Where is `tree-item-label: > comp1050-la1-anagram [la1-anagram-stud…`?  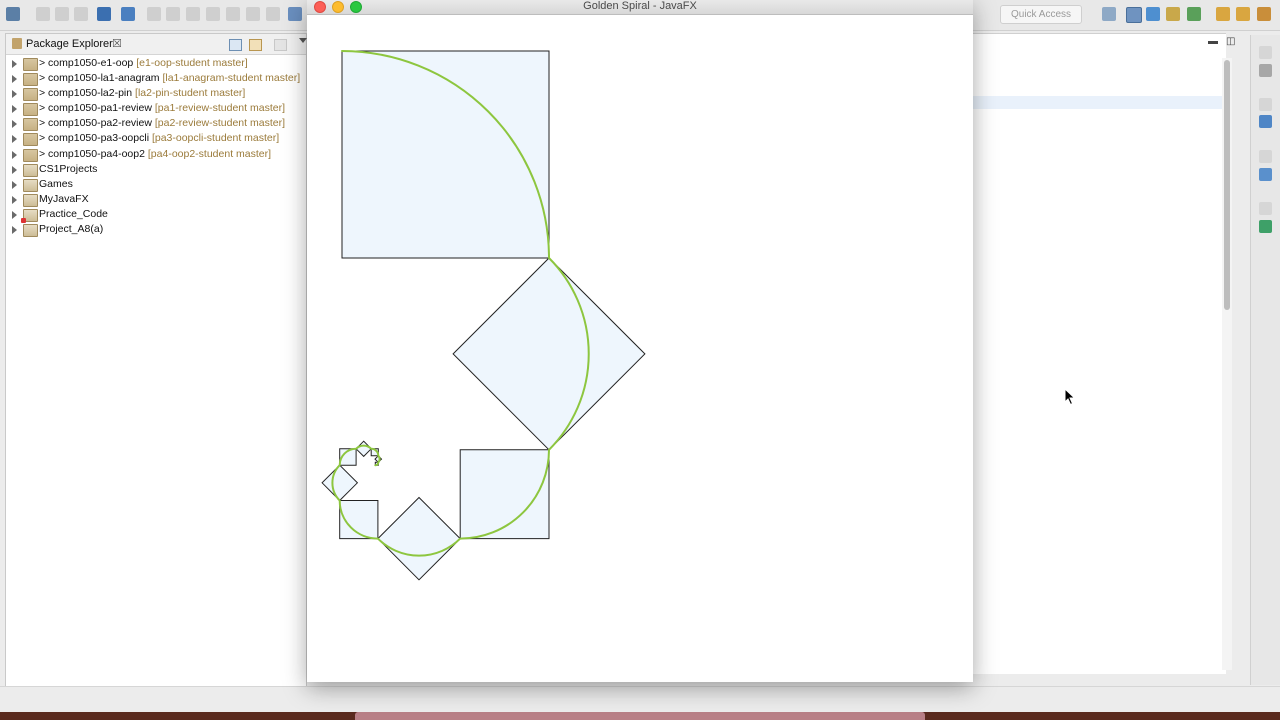
tree-item-label: > comp1050-la1-anagram [la1-anagram-stud… is located at coordinates (169, 78).